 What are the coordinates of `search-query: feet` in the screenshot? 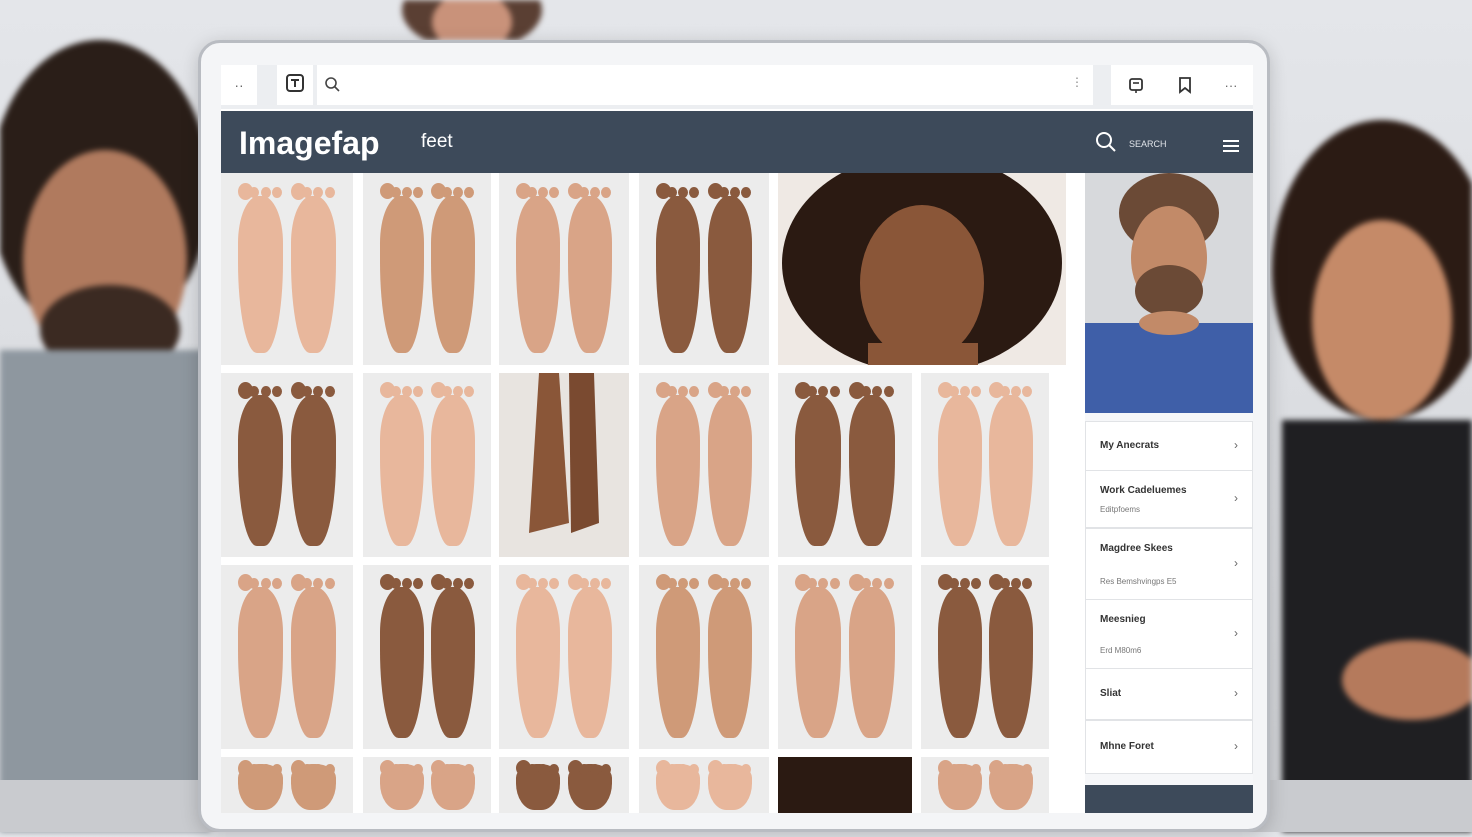 It's located at (437, 142).